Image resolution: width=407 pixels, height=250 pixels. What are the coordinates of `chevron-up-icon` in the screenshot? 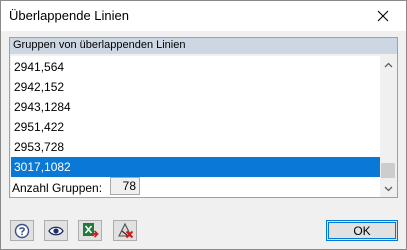 It's located at (388, 64).